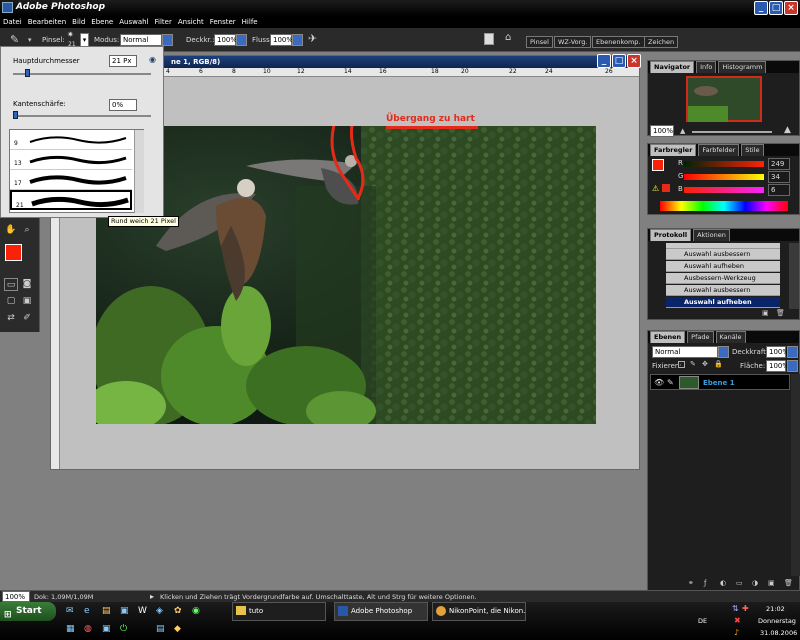 Image resolution: width=800 pixels, height=640 pixels. I want to click on maximize-button: □, so click(776, 8).